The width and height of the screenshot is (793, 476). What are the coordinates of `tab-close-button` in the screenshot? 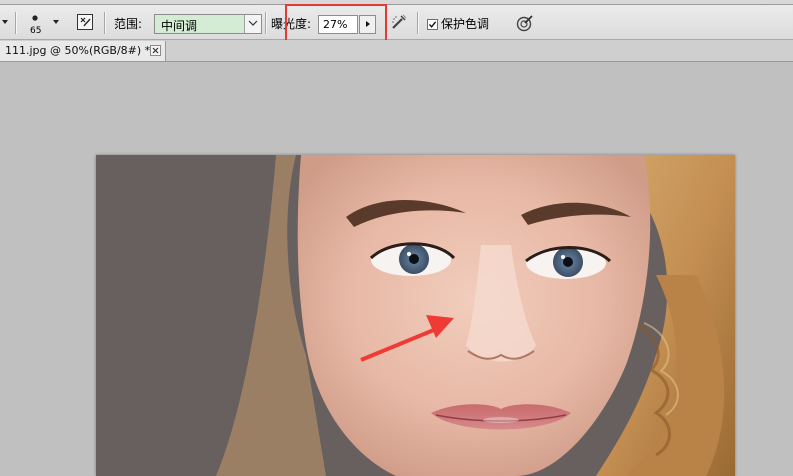 It's located at (155, 50).